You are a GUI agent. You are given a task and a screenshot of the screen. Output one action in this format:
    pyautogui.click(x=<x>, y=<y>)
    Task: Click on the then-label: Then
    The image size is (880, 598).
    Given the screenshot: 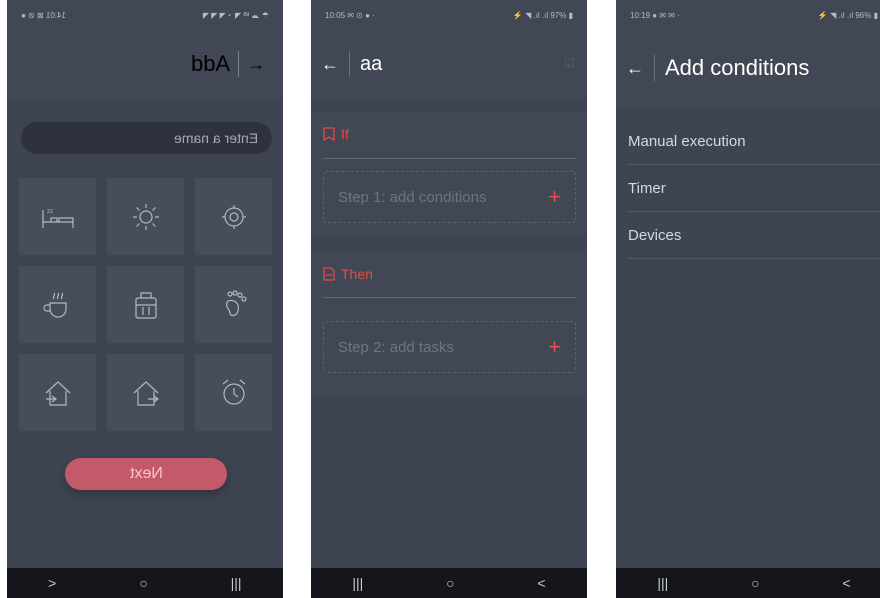 What is the action you would take?
    pyautogui.click(x=357, y=274)
    